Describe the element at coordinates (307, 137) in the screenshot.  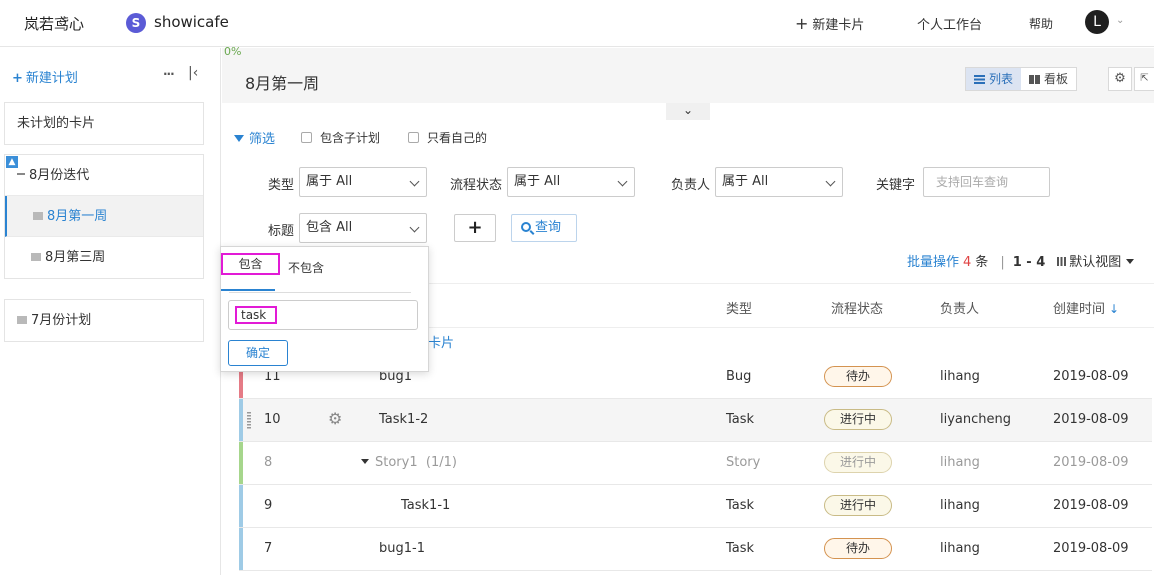
I see `include-sub-checkbox` at that location.